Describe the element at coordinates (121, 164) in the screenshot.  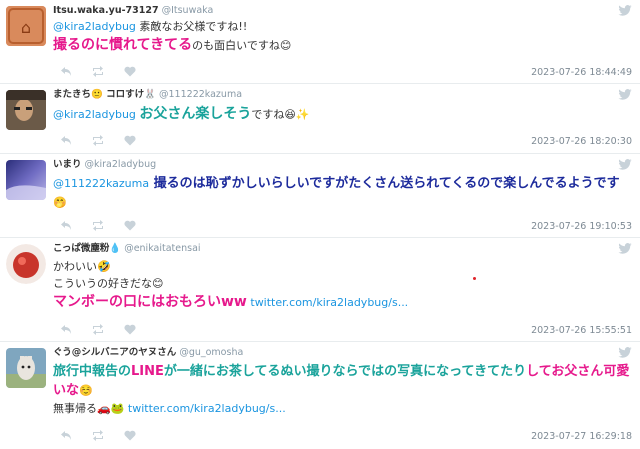
I see `author-handle: @kira2ladybug` at that location.